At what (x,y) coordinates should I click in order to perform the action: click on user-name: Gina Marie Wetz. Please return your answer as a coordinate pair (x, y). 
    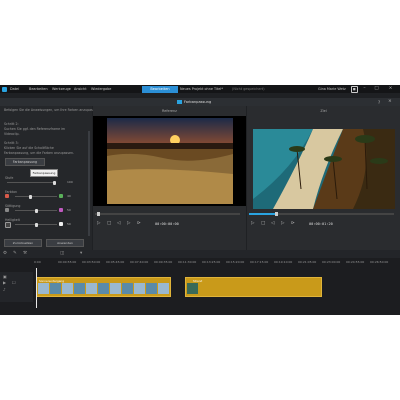
    Looking at the image, I should click on (332, 89).